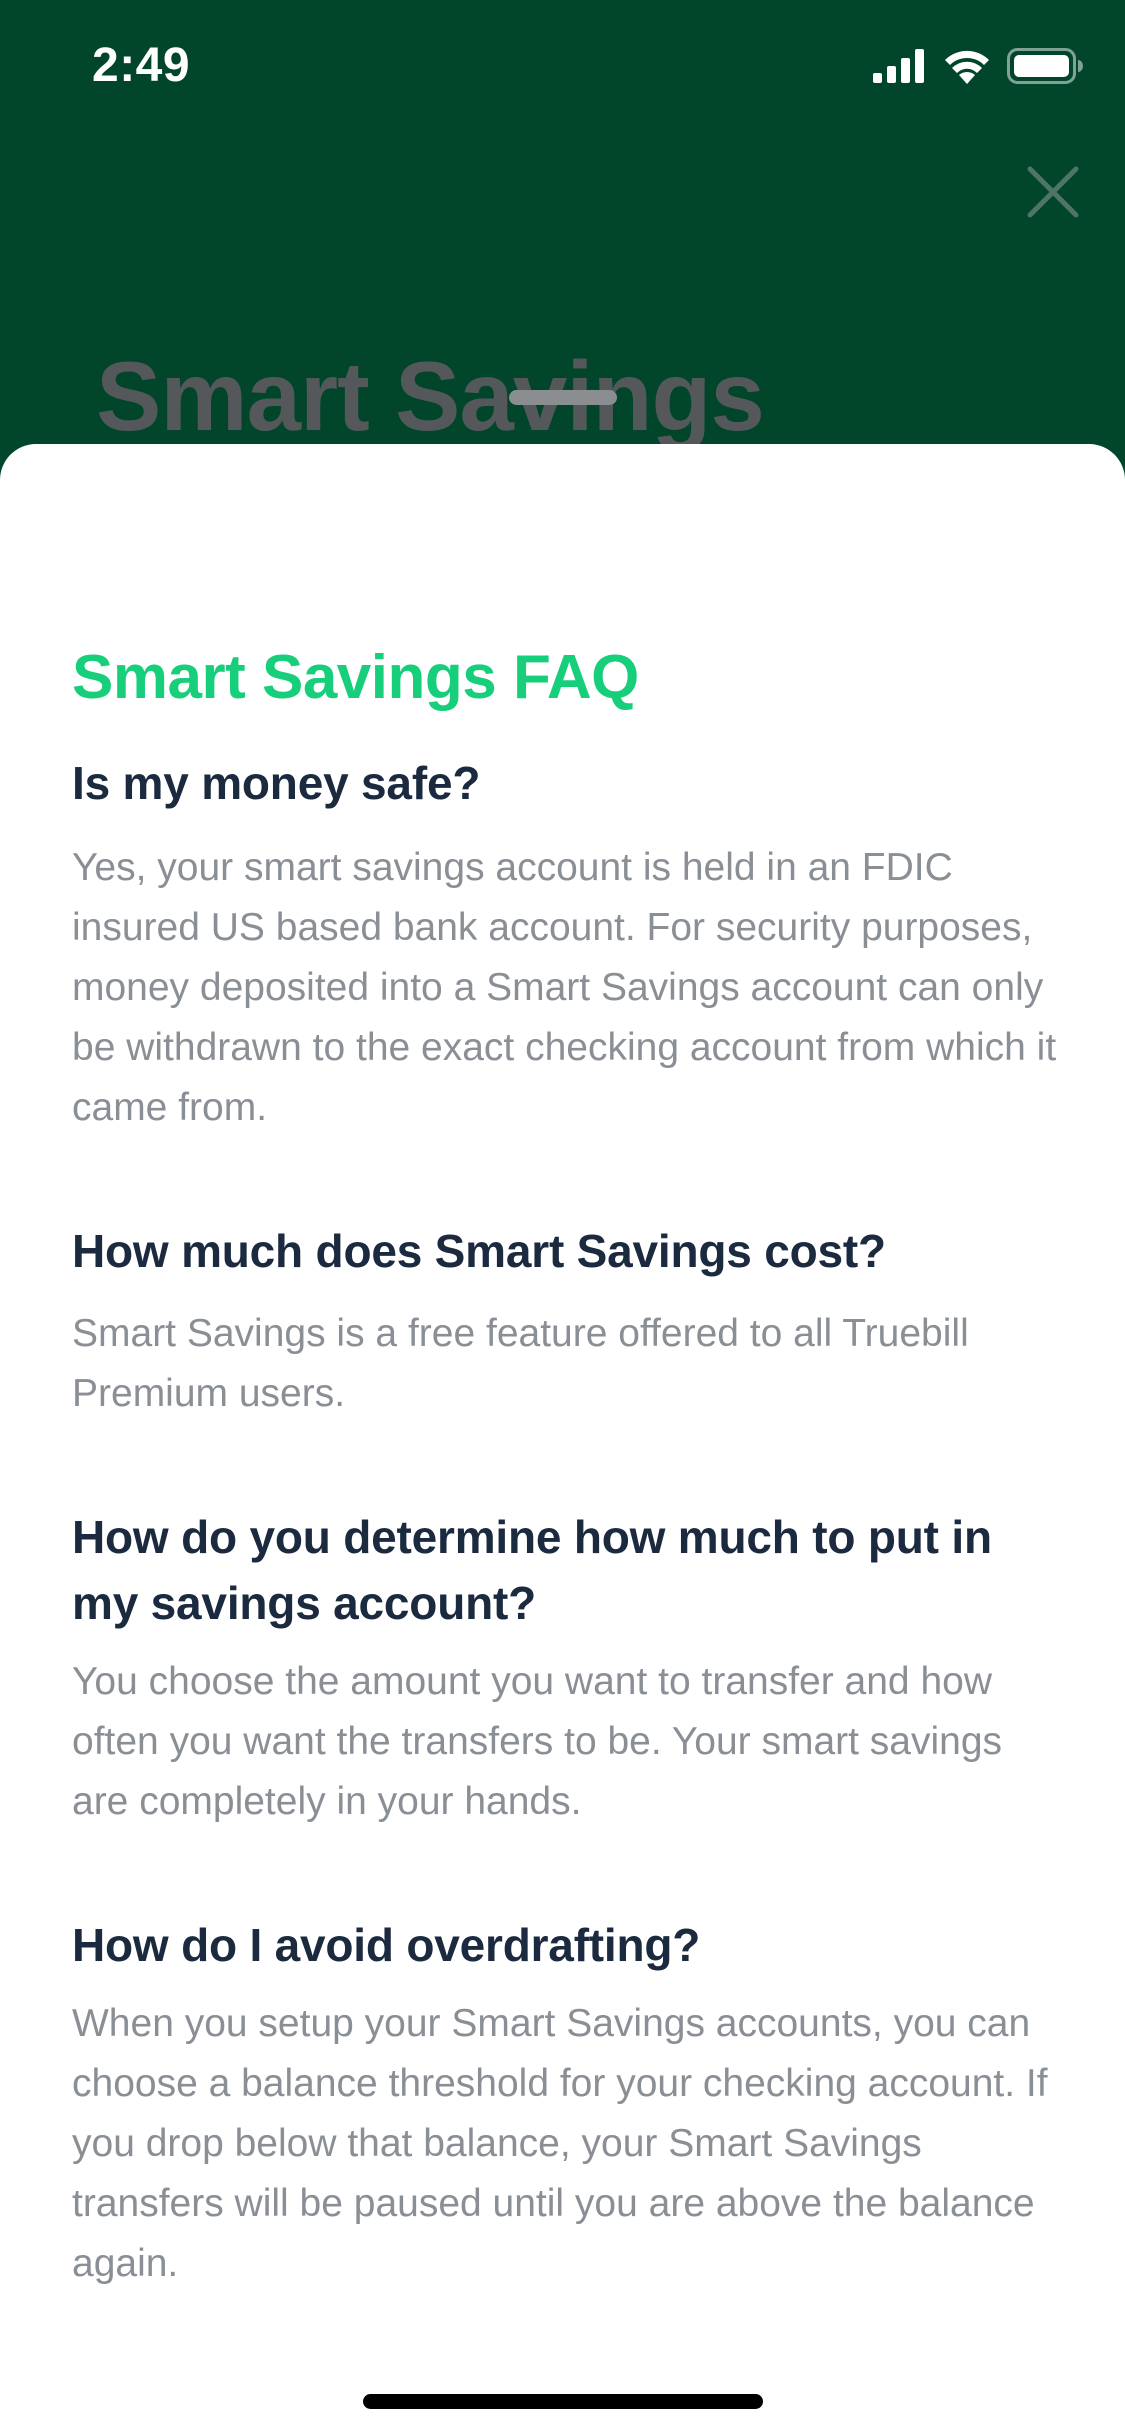 The height and width of the screenshot is (2436, 1125). I want to click on status-time: 2:49, so click(141, 65).